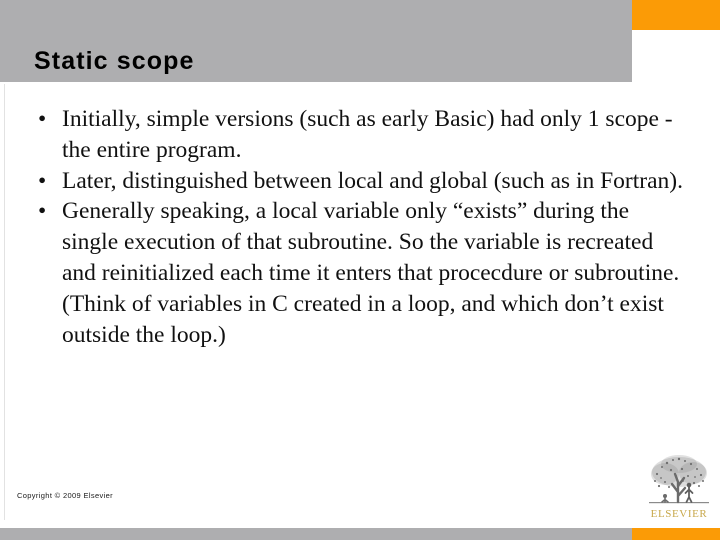 The width and height of the screenshot is (720, 540). Describe the element at coordinates (679, 479) in the screenshot. I see `elsevier-tree-icon` at that location.